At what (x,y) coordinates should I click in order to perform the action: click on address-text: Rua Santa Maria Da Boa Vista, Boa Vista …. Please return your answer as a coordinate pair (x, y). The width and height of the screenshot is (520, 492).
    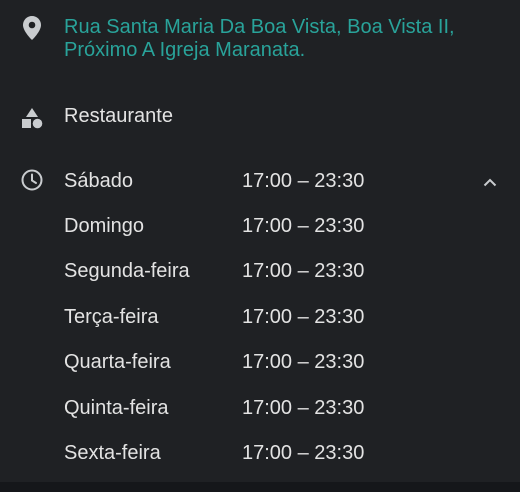
    Looking at the image, I should click on (259, 38).